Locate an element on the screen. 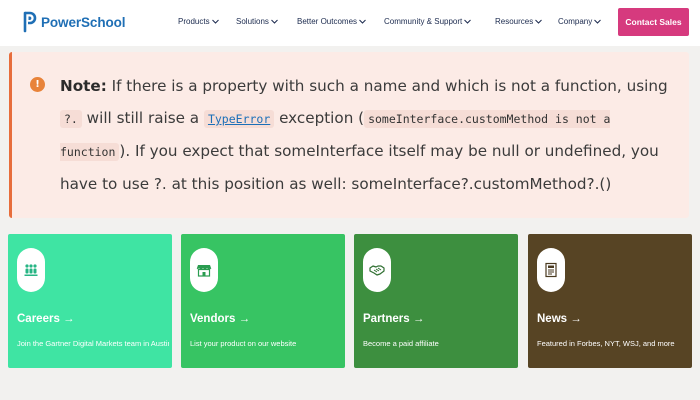 This screenshot has height=400, width=700. nav-company: Company is located at coordinates (580, 21).